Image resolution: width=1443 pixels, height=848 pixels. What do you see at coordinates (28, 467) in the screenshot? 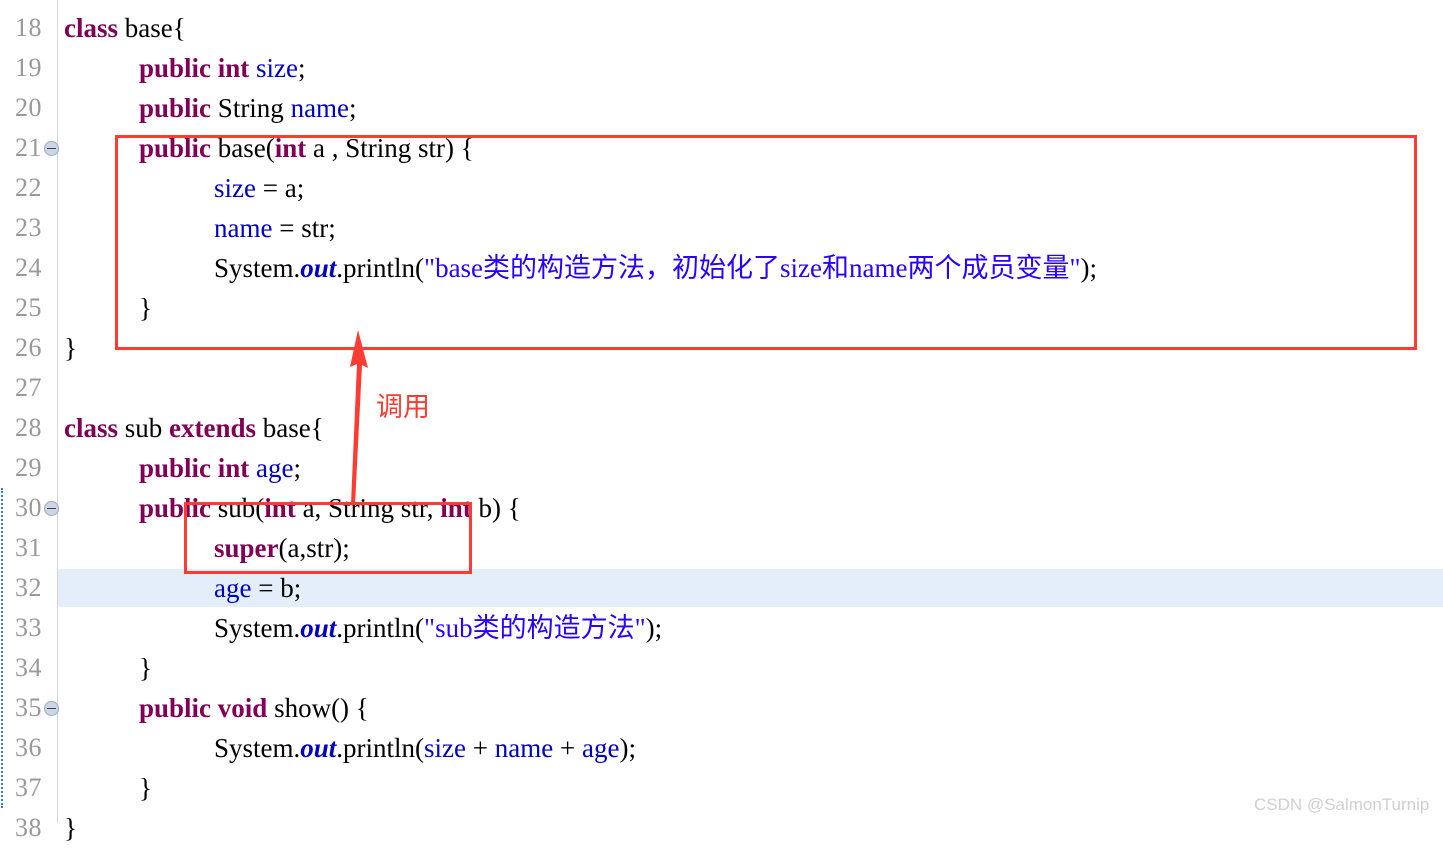
I see `line-number: 29` at bounding box center [28, 467].